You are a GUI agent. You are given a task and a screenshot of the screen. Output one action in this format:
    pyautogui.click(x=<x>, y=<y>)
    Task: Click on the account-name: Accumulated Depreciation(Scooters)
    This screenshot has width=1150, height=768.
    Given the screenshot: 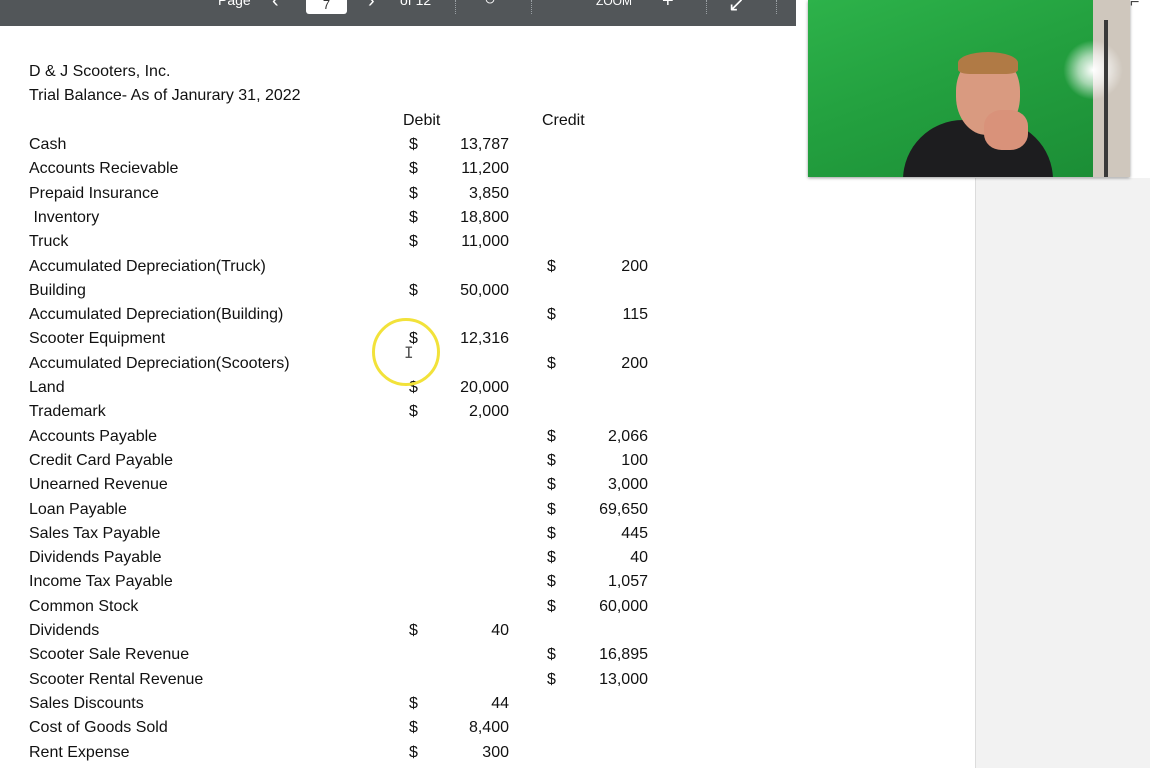 What is the action you would take?
    pyautogui.click(x=159, y=363)
    